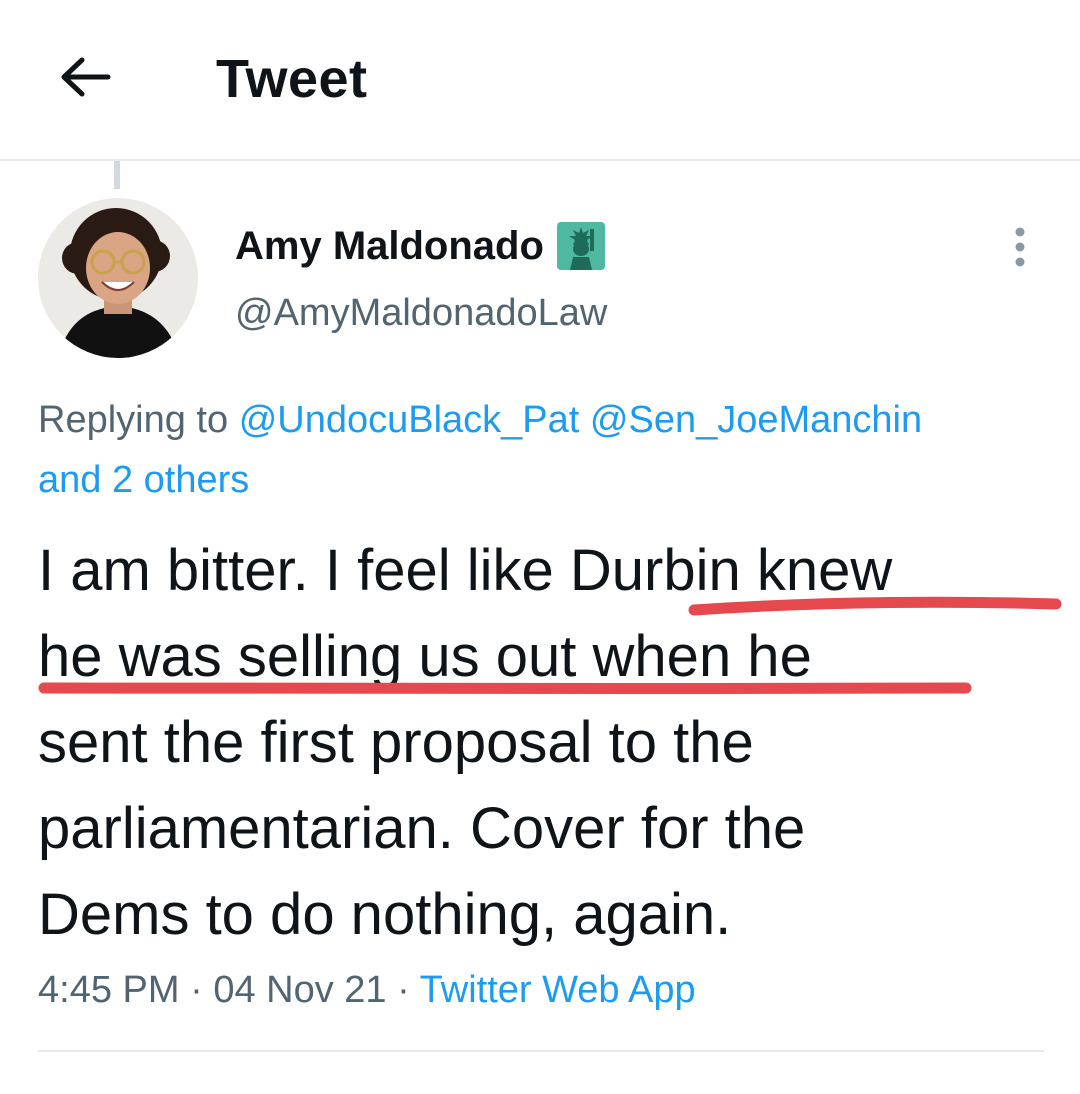 The image size is (1080, 1094). Describe the element at coordinates (299, 990) in the screenshot. I see `timestamp-date: 04 Nov 21` at that location.